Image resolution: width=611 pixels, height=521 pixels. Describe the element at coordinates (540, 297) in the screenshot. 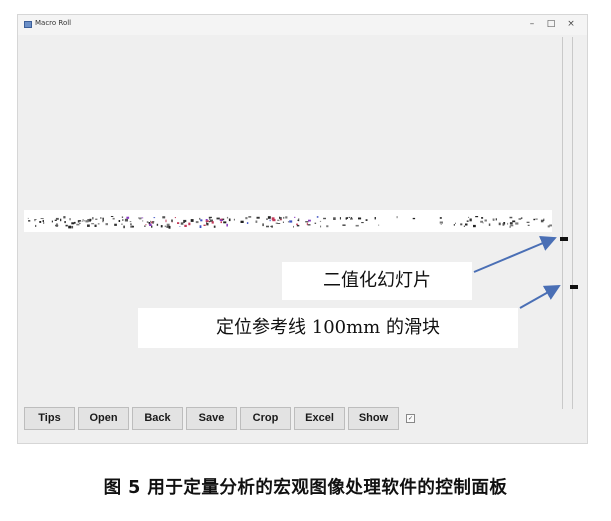

I see `arrow-to-reference-handle` at that location.